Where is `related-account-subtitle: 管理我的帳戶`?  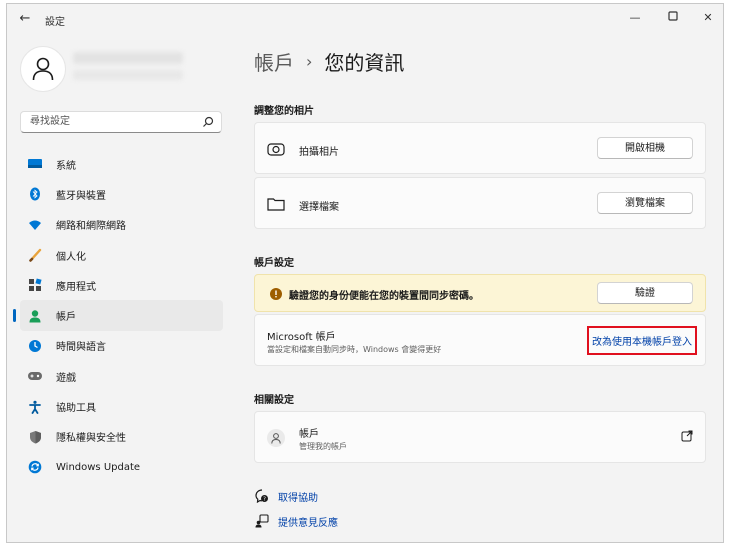 related-account-subtitle: 管理我的帳戶 is located at coordinates (323, 446).